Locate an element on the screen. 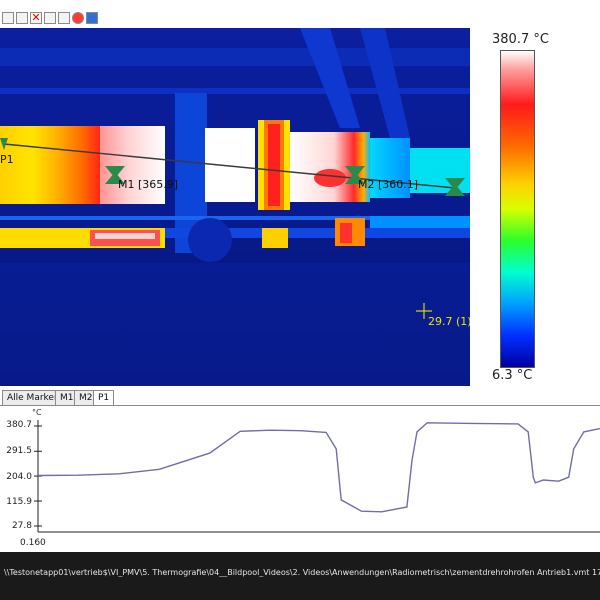  y-tick-label: 291.5 is located at coordinates (19, 451).